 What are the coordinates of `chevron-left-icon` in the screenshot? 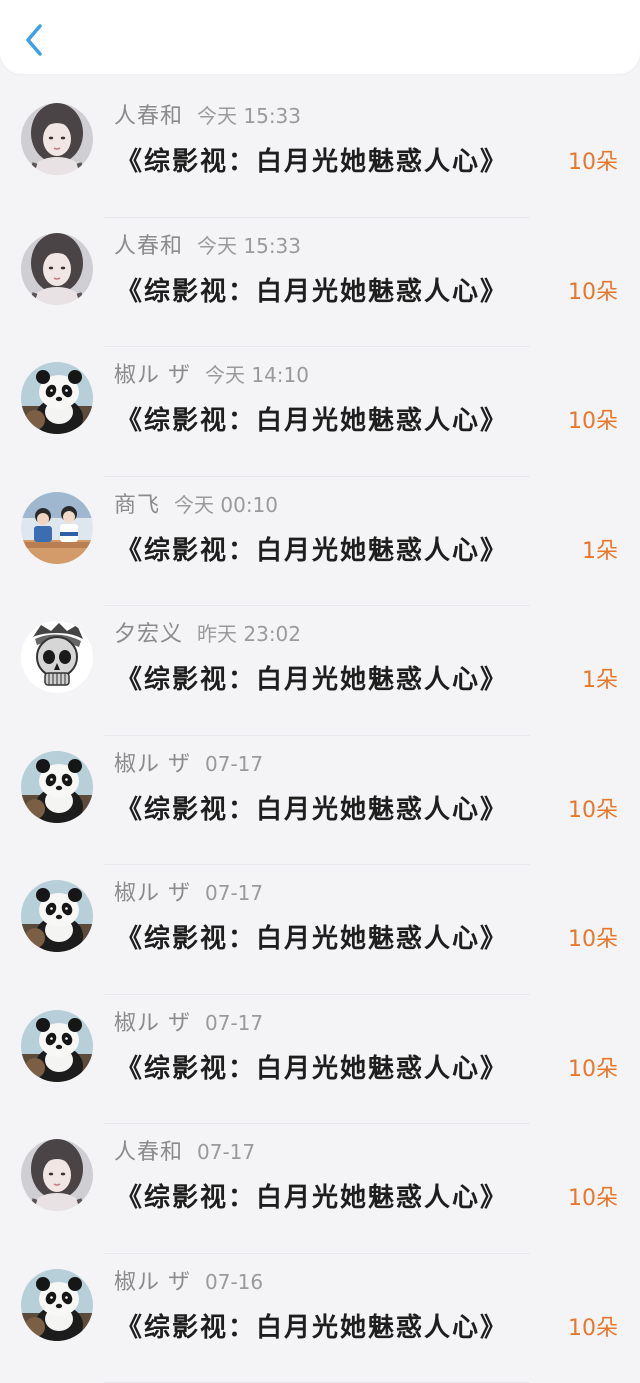 It's located at (35, 40).